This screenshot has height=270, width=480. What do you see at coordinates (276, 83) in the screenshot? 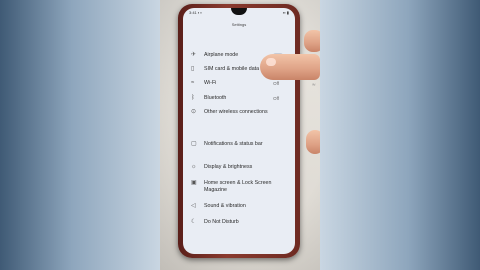
I see `wifi-status: Off` at bounding box center [276, 83].